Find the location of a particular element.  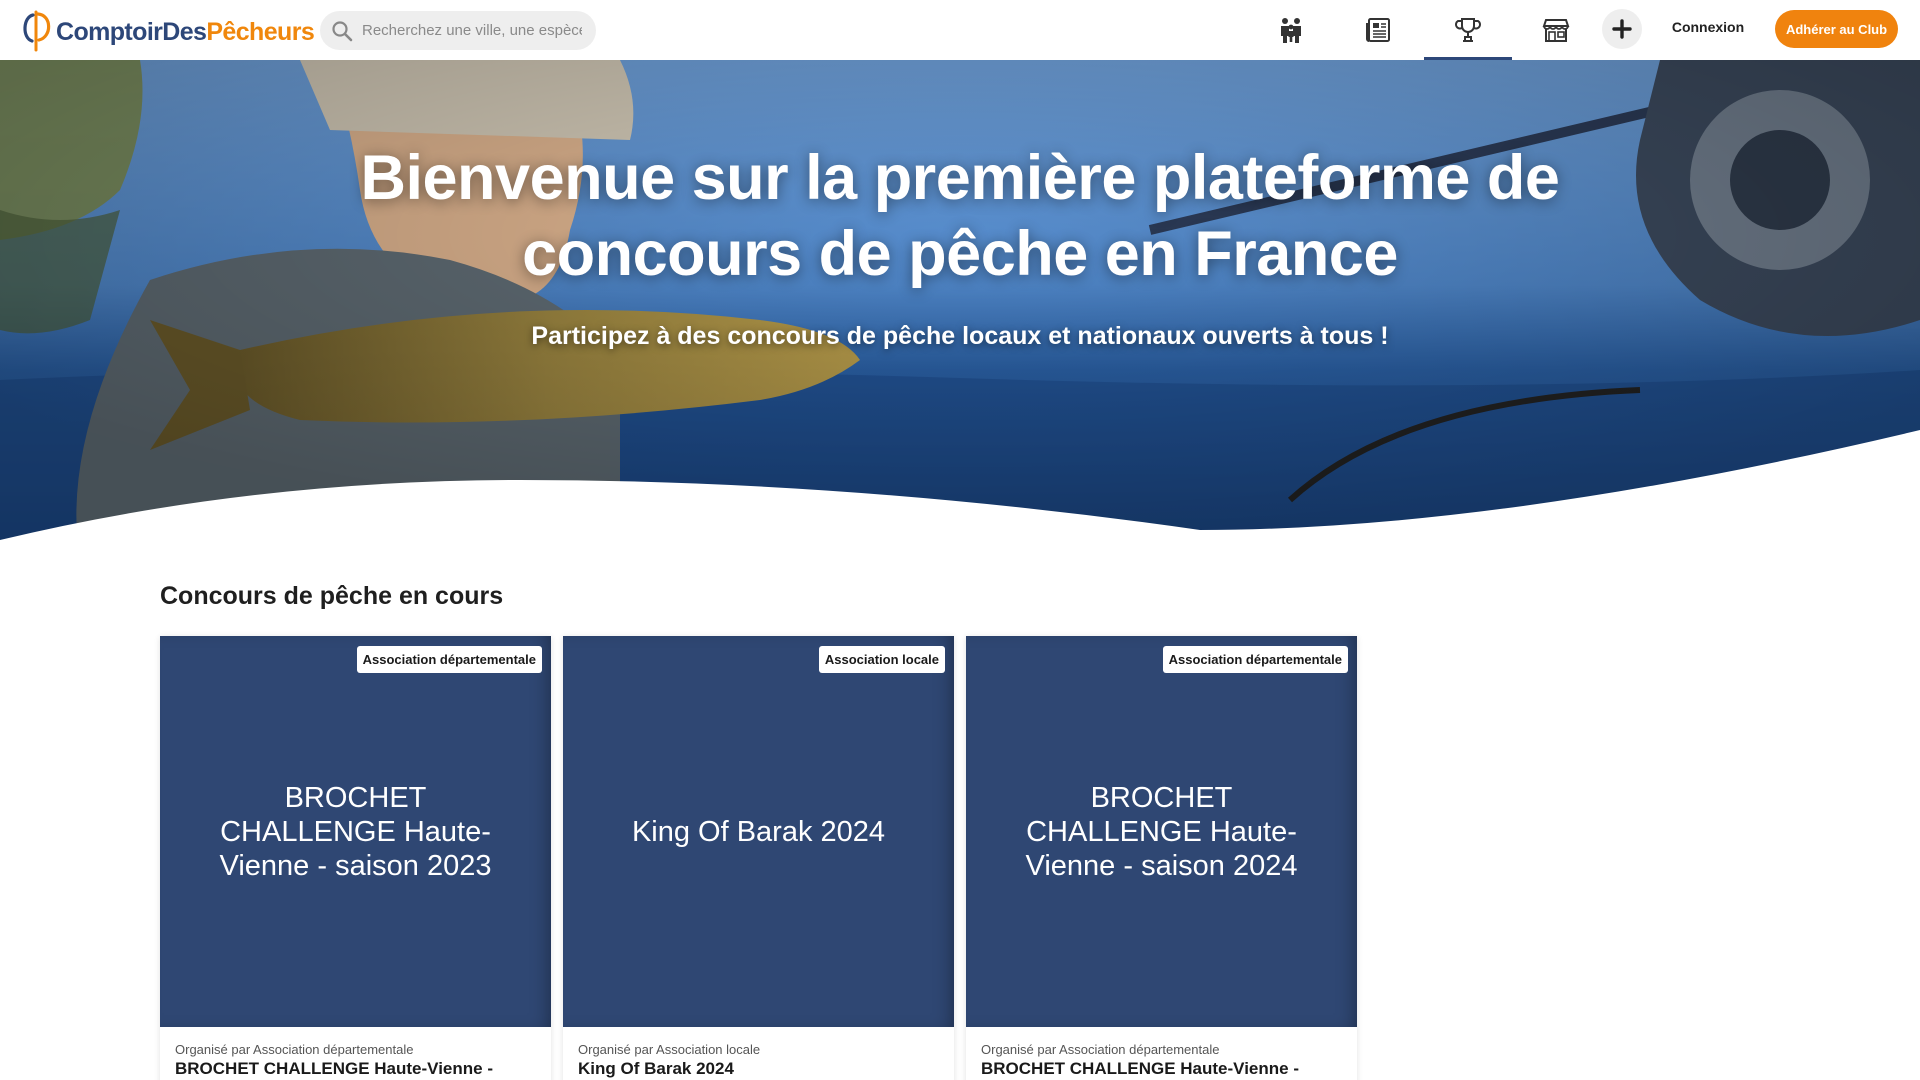

contest-card-cover: King Of Barak 2024 is located at coordinates (758, 831).